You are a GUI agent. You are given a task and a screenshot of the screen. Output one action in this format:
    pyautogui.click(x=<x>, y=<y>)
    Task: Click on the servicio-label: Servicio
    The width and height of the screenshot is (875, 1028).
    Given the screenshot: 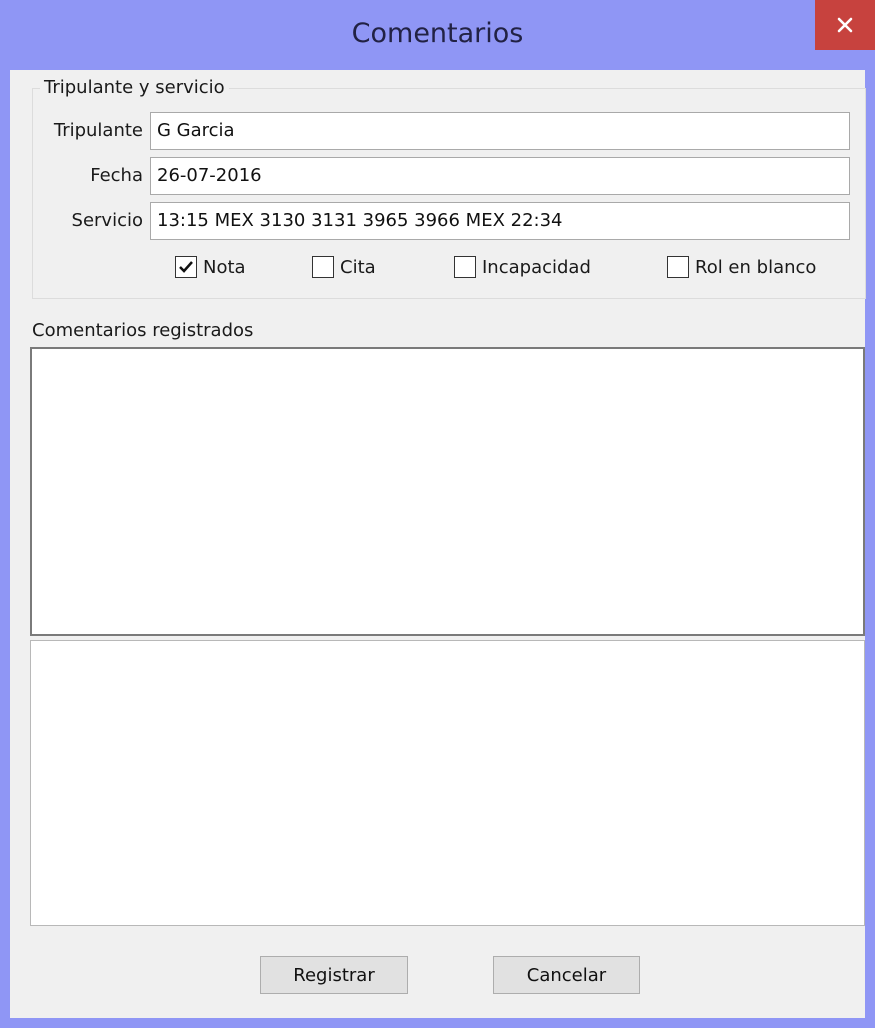 What is the action you would take?
    pyautogui.click(x=107, y=220)
    